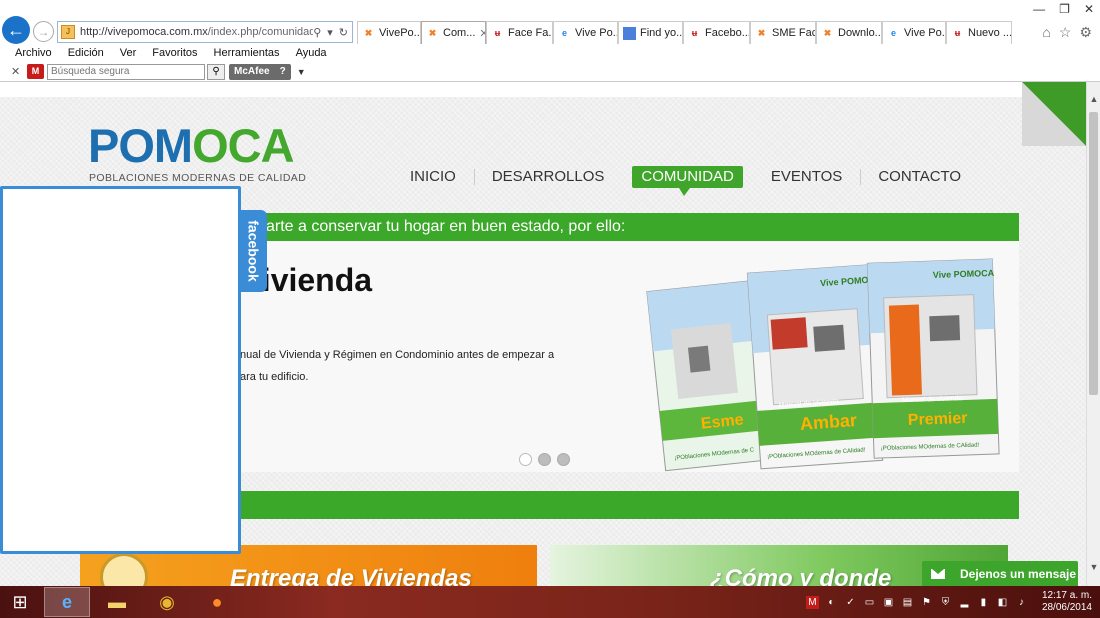  I want to click on logo-tagline: POBLACIONES MODERNAS DE CALIDAD, so click(198, 178).